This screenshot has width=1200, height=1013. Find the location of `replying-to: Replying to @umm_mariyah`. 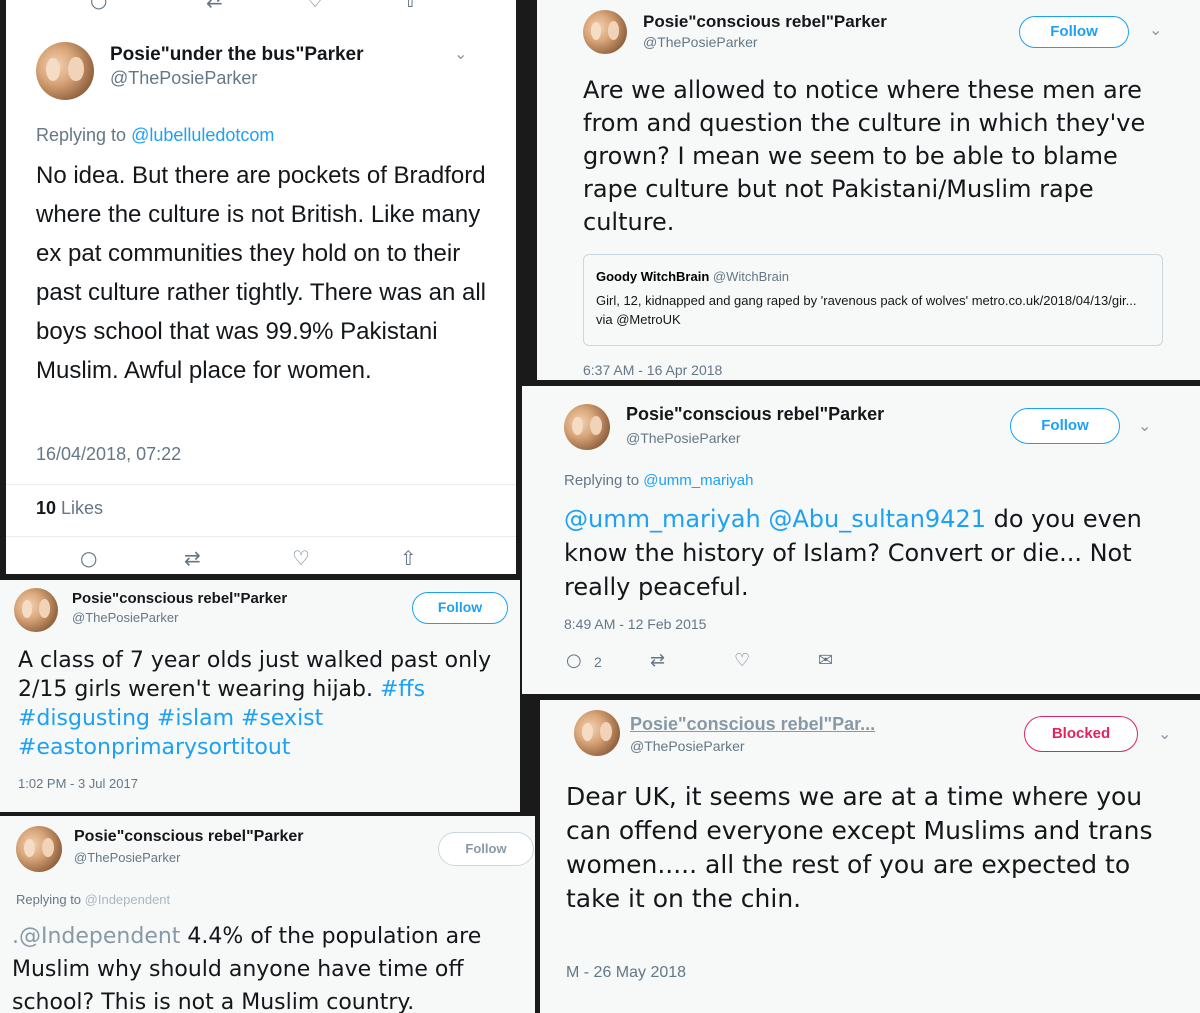

replying-to: Replying to @umm_mariyah is located at coordinates (658, 480).